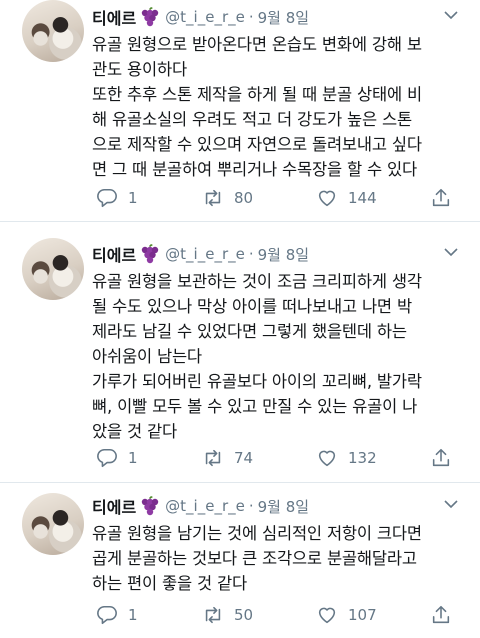 The height and width of the screenshot is (638, 480). Describe the element at coordinates (257, 533) in the screenshot. I see `tweet-text-line: 유골 원형을 남기는 것에 심리적인 저항이 크다면` at that location.